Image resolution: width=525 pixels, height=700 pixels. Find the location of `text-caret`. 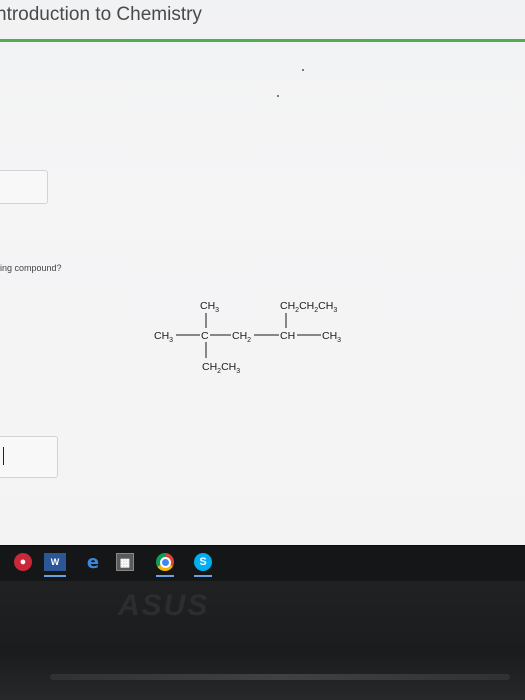

text-caret is located at coordinates (3, 456).